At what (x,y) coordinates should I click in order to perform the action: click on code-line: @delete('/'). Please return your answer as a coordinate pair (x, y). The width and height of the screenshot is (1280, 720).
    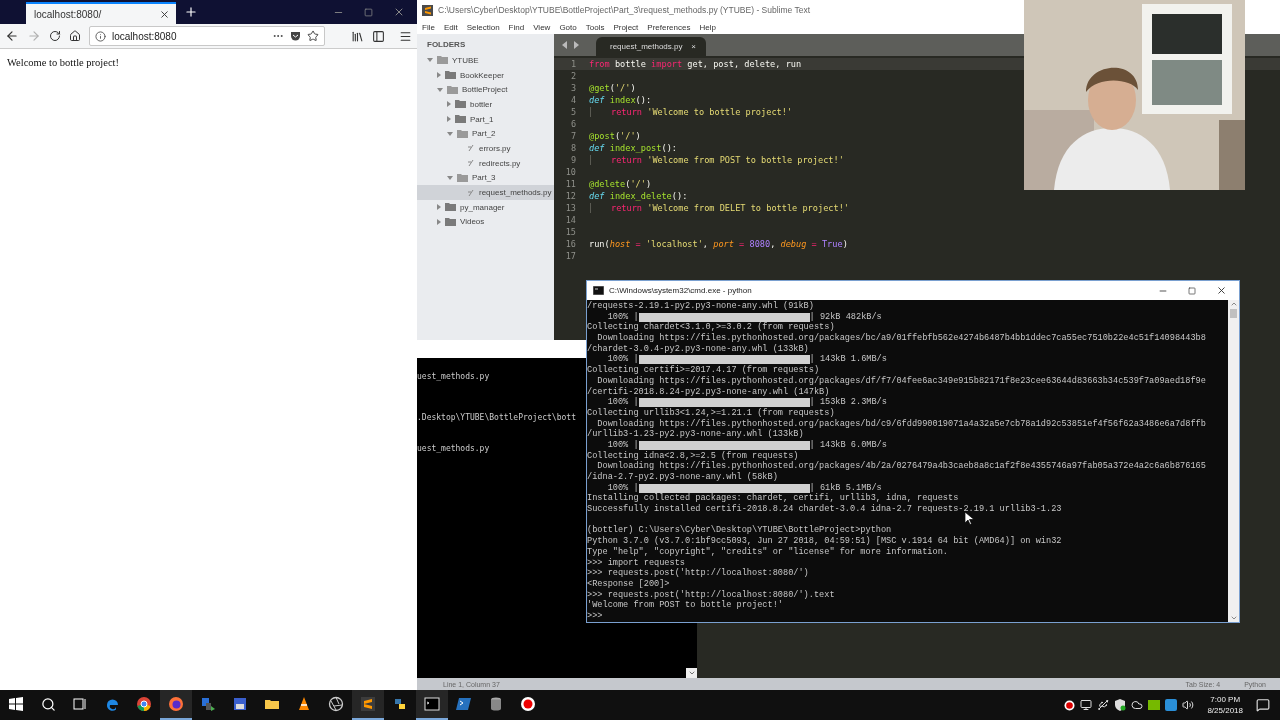
    Looking at the image, I should click on (620, 184).